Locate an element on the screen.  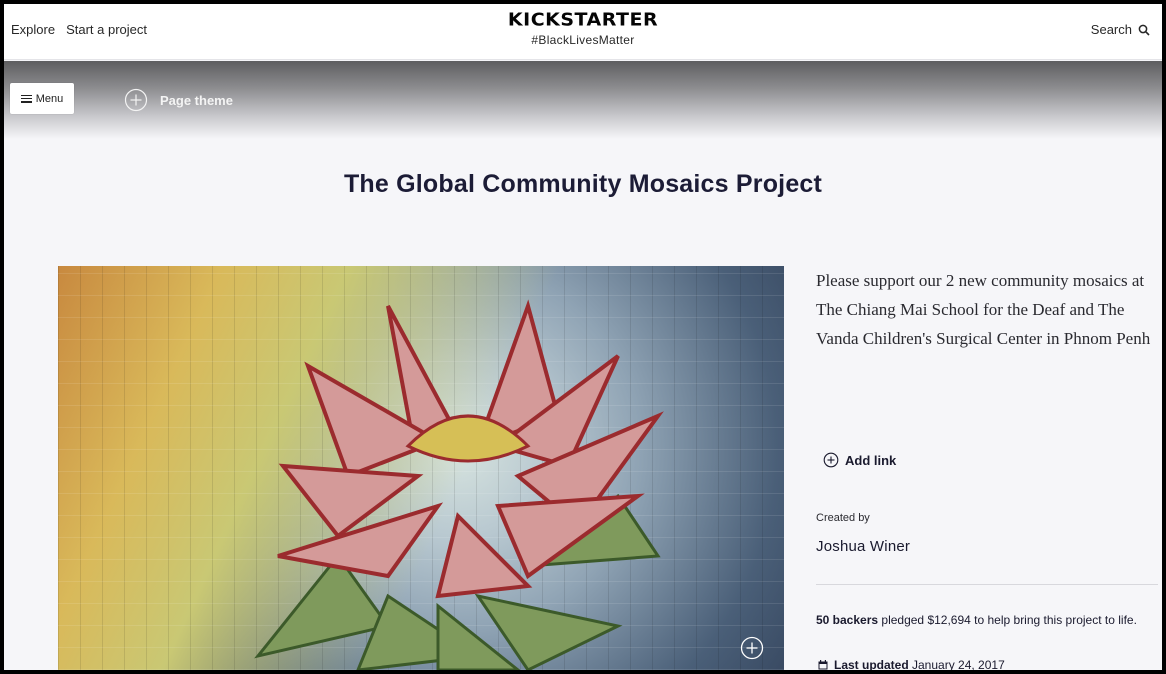
menu-label: Menu is located at coordinates (49, 98).